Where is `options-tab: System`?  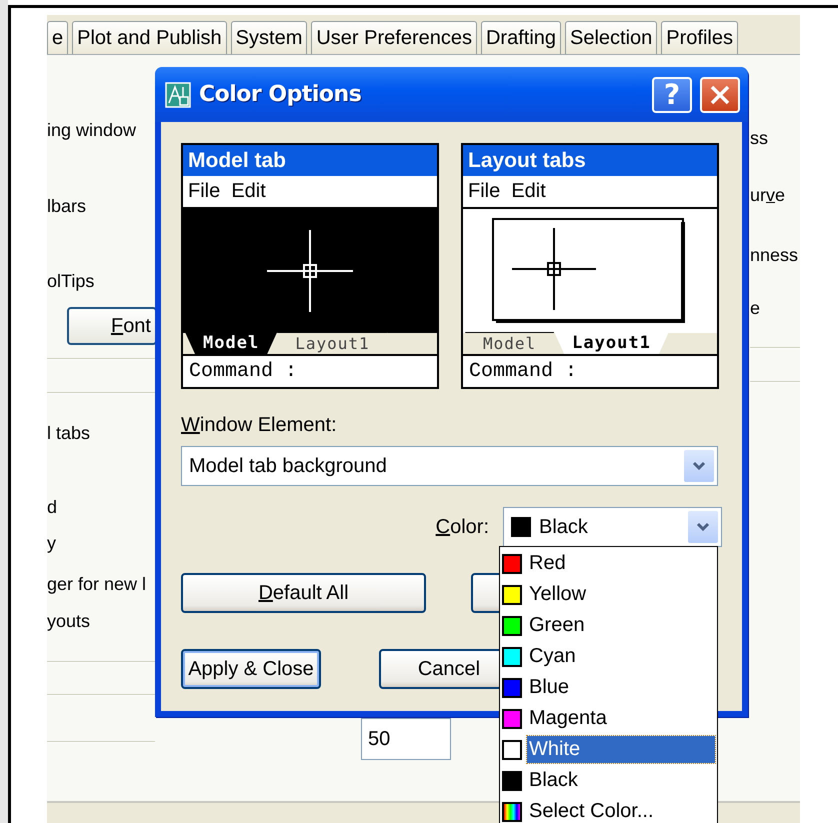 options-tab: System is located at coordinates (269, 37).